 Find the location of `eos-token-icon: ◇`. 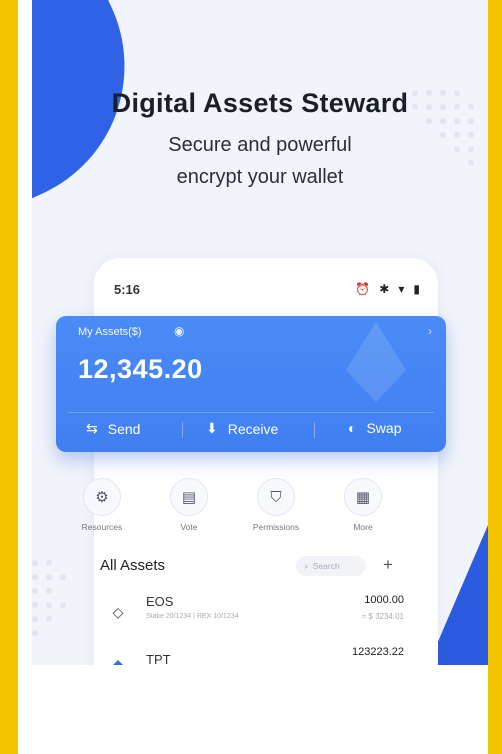

eos-token-icon: ◇ is located at coordinates (118, 611).